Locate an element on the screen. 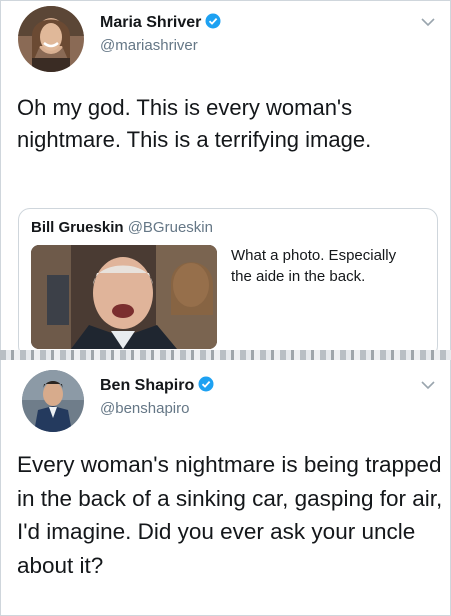  author-name: Maria Shriver is located at coordinates (160, 23).